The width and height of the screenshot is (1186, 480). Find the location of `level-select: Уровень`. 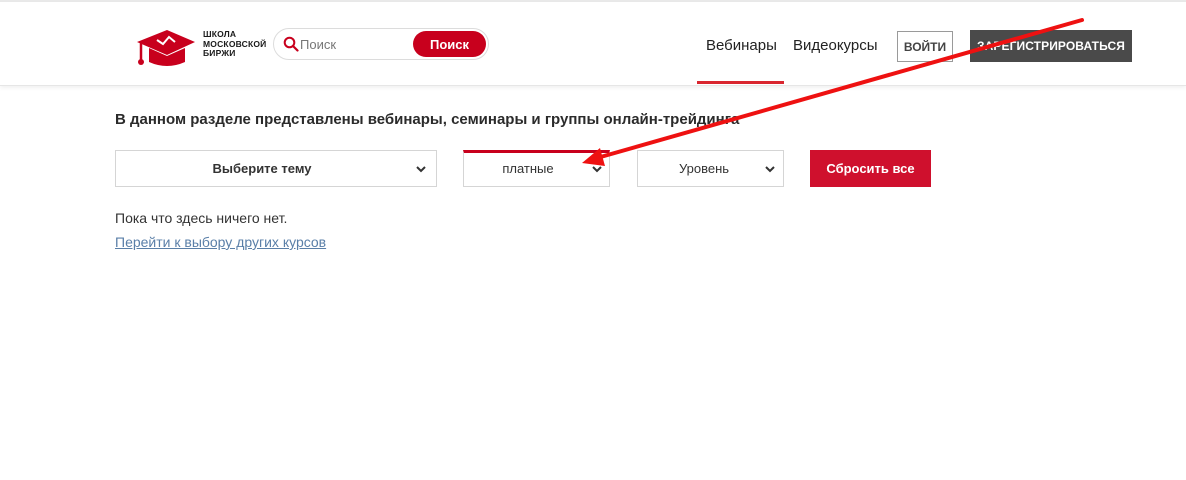

level-select: Уровень is located at coordinates (710, 168).